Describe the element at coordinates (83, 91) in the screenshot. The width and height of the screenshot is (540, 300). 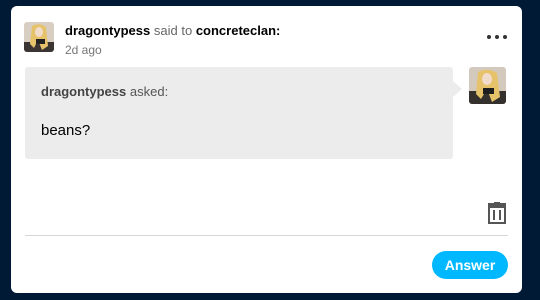
I see `asker-name: dragontypess` at that location.